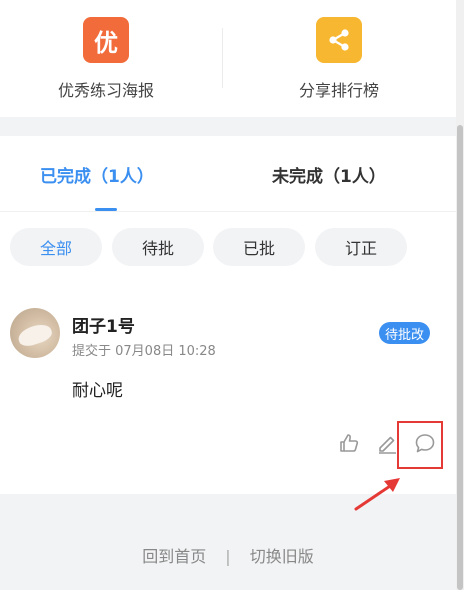 The width and height of the screenshot is (464, 590). I want to click on like-icon, so click(349, 443).